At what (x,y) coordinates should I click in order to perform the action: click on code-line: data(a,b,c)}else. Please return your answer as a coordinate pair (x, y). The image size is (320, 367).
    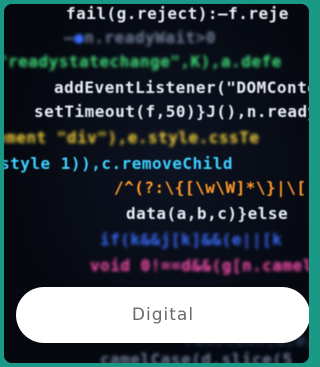
    Looking at the image, I should click on (207, 213).